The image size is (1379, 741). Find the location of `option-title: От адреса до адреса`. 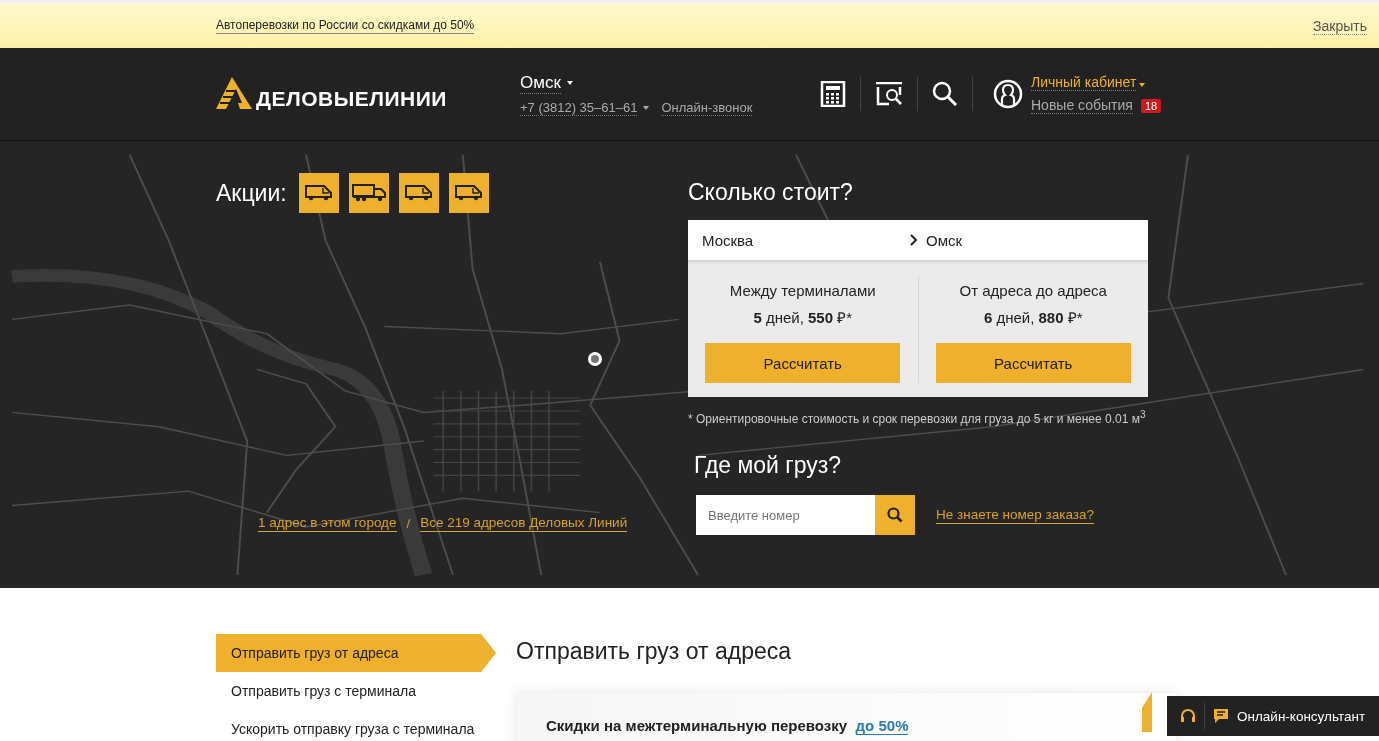

option-title: От адреса до адреса is located at coordinates (1033, 290).